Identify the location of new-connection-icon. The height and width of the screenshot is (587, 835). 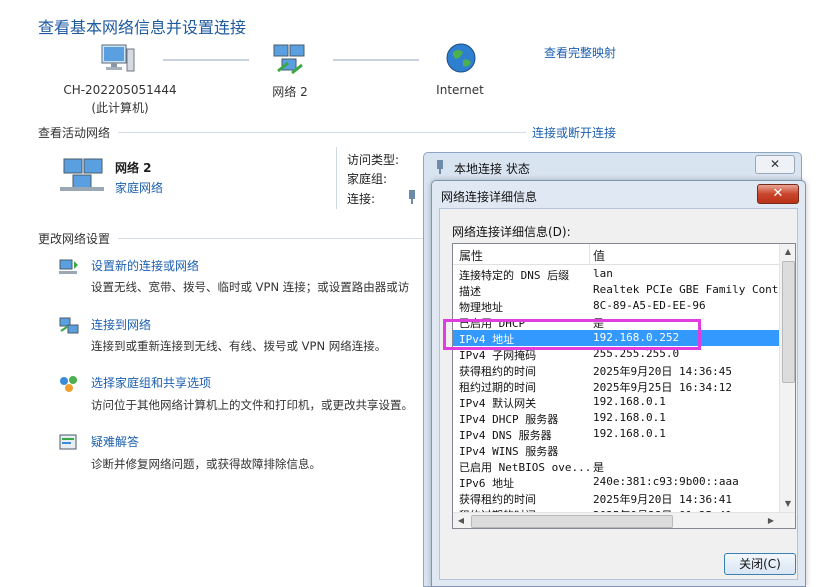
(69, 267).